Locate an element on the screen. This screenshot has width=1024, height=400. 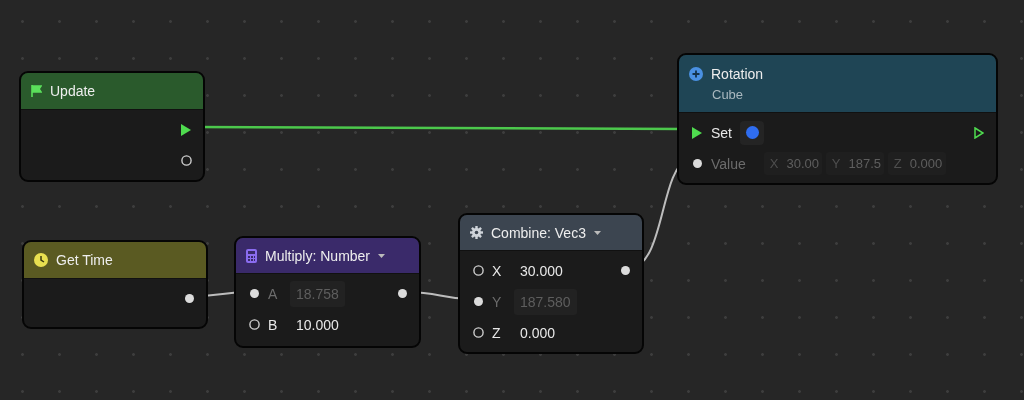
port-label: Y is located at coordinates (497, 301).